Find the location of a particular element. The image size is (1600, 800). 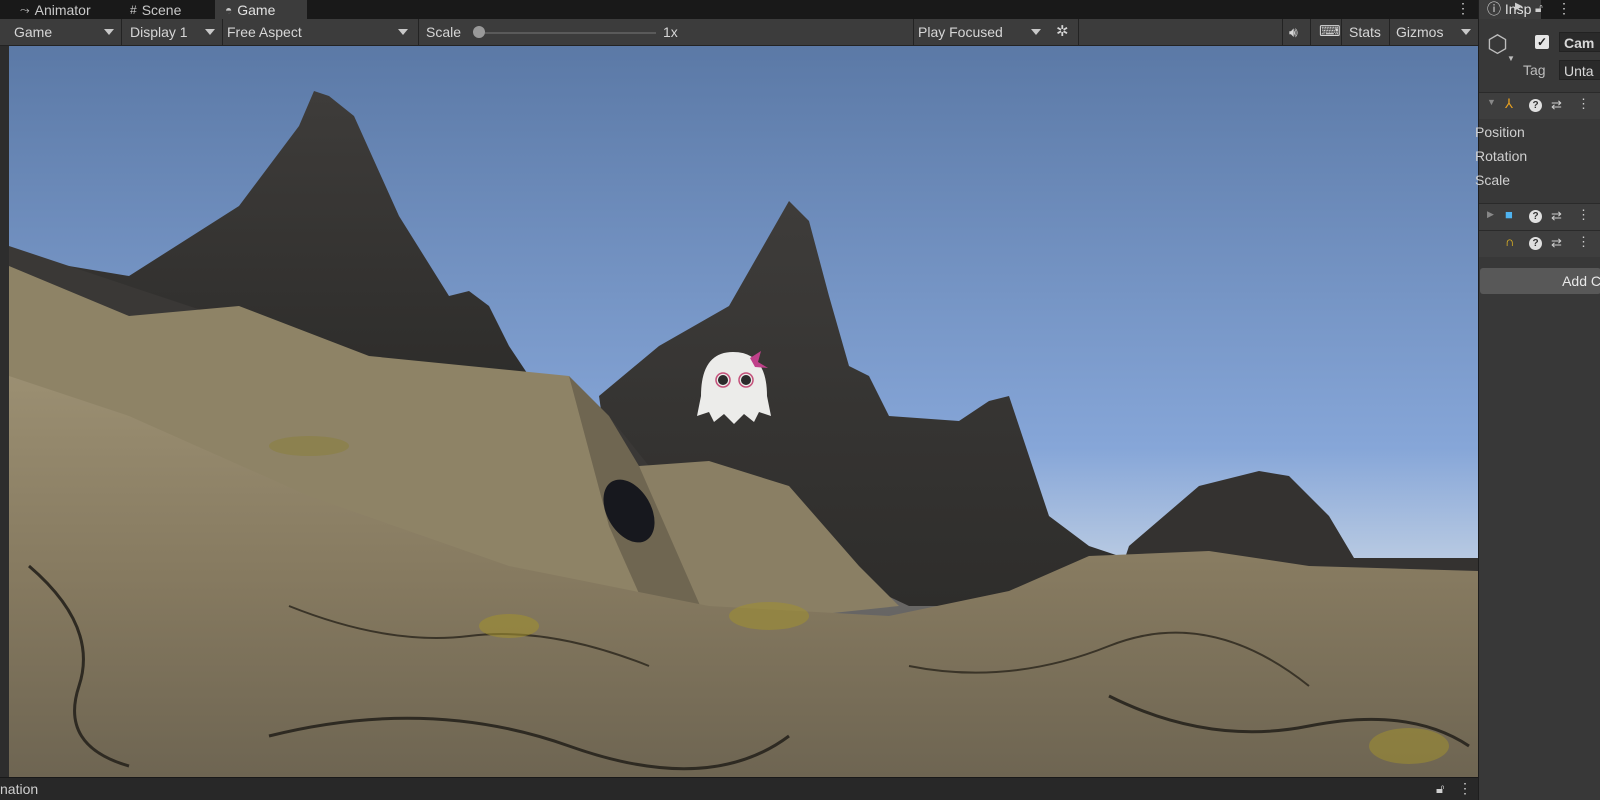

display-dropdown-label: Display 1 is located at coordinates (159, 32).